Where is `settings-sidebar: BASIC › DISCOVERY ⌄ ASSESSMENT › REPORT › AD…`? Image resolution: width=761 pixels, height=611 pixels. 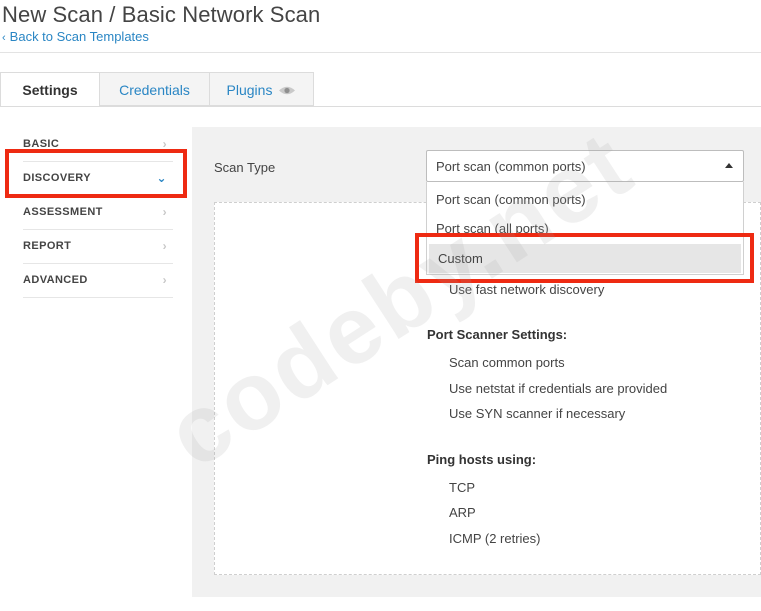
settings-sidebar: BASIC › DISCOVERY ⌄ ASSESSMENT › REPORT › AD… is located at coordinates (98, 213).